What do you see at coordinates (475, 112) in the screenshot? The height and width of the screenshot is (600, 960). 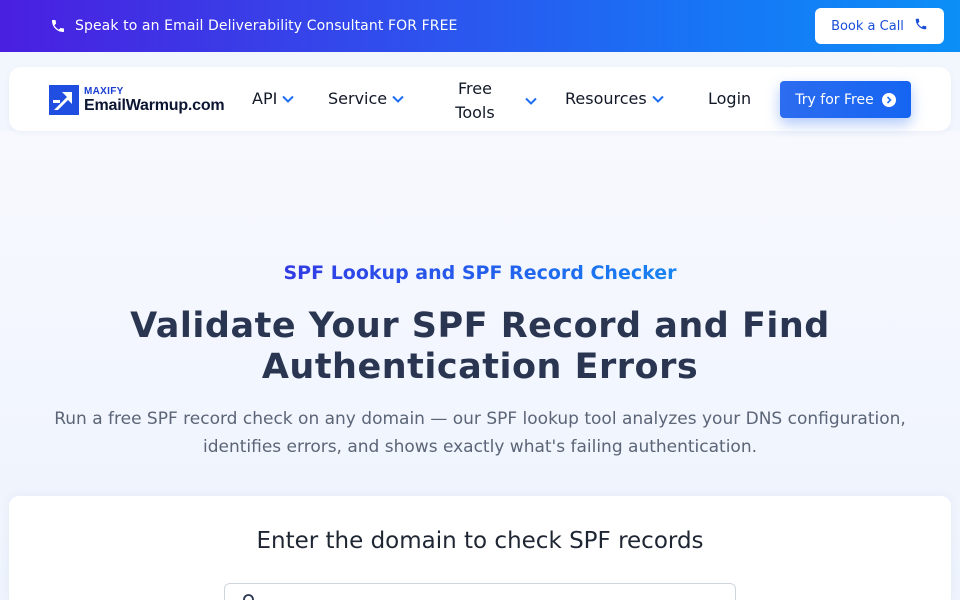 I see `nav-free-tools-line2: Tools` at bounding box center [475, 112].